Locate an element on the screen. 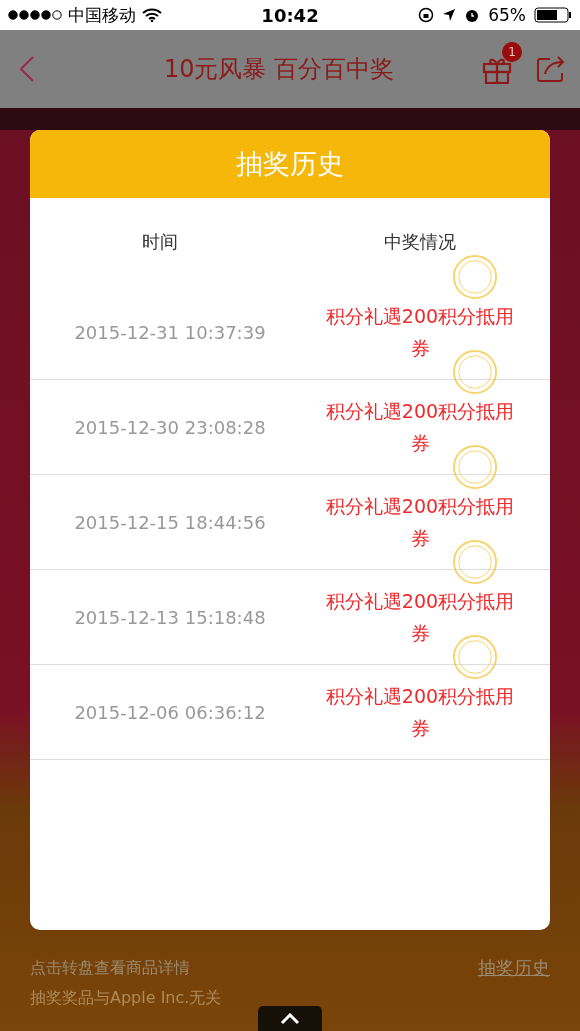 The image size is (580, 1031). battery-percent: 65% is located at coordinates (507, 15).